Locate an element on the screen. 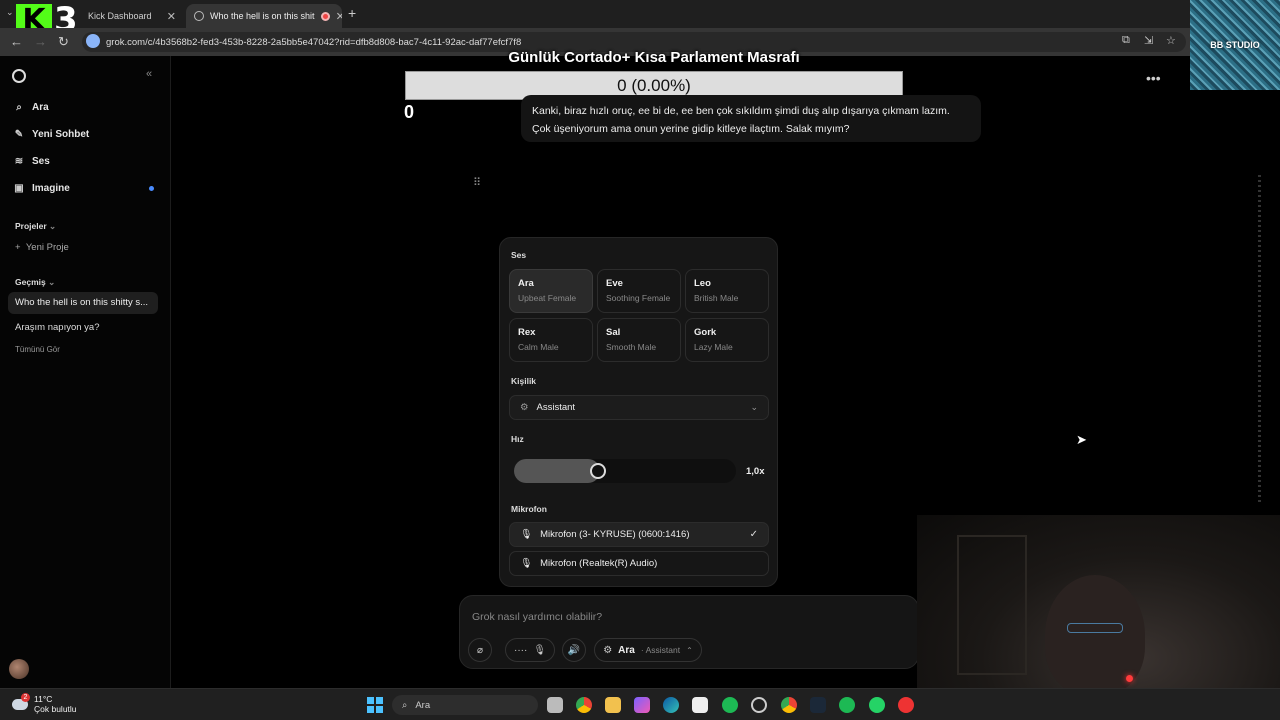 Image resolution: width=1280 pixels, height=720 pixels. speed-slider is located at coordinates (625, 471).